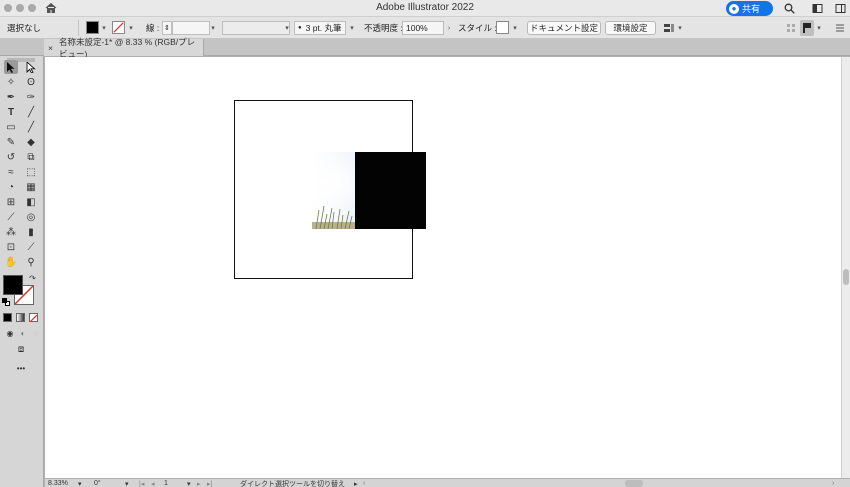  Describe the element at coordinates (383, 28) in the screenshot. I see `opacity-label: 不透明度 :` at that location.